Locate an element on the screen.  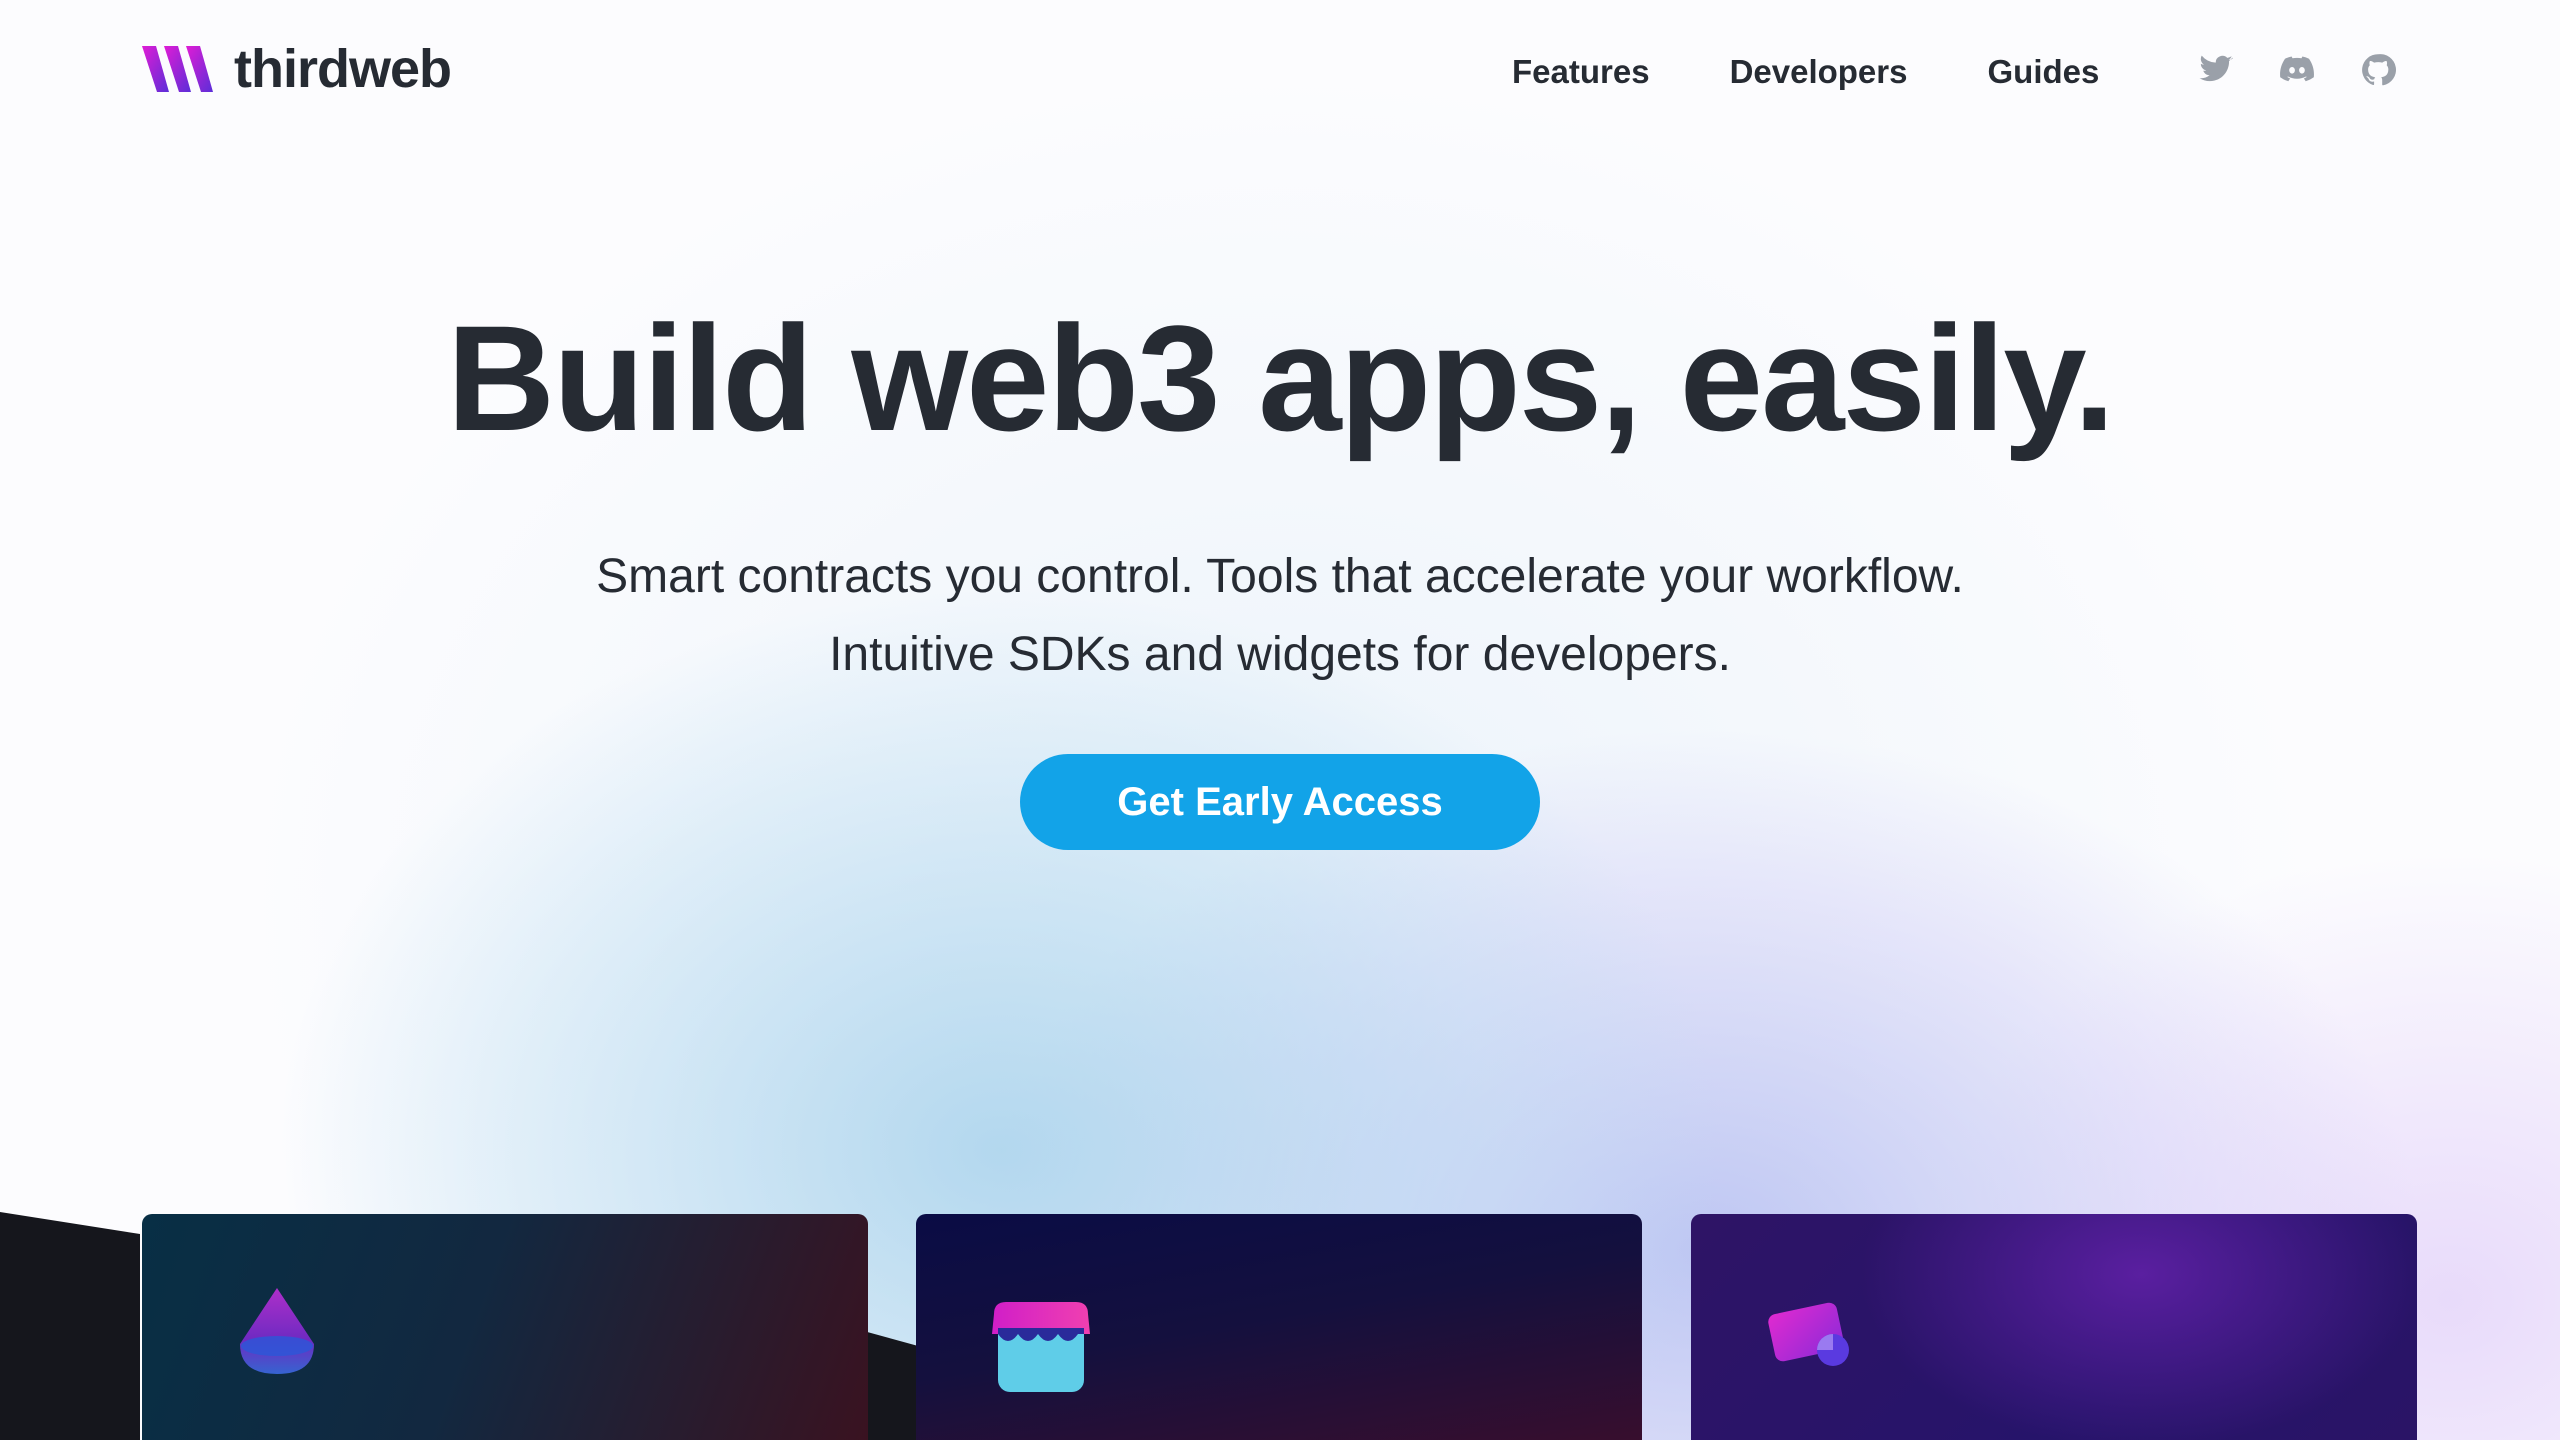
storefront-icon is located at coordinates (1041, 1347).